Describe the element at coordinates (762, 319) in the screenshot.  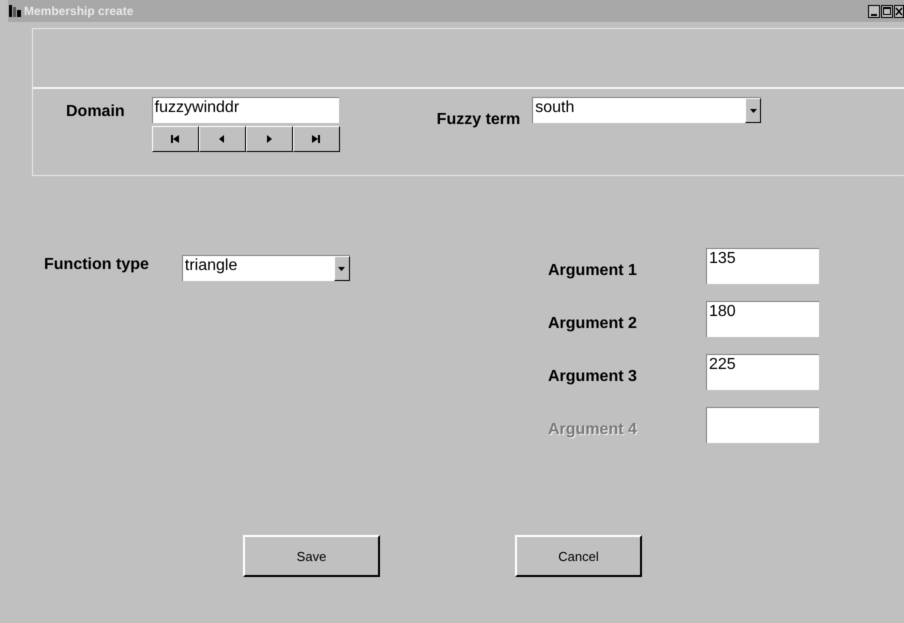
I see `argument-field: 180` at that location.